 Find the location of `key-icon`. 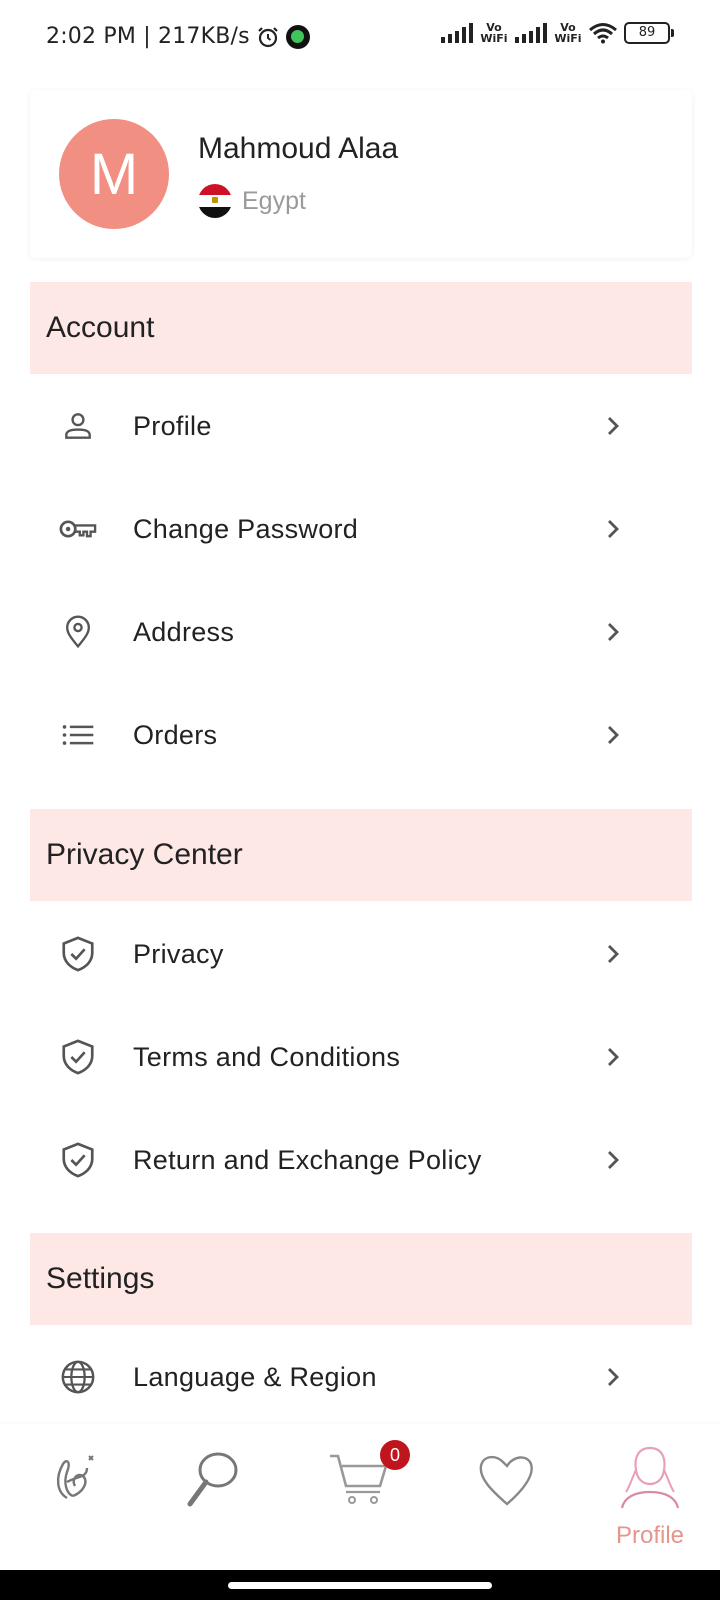

key-icon is located at coordinates (78, 529).